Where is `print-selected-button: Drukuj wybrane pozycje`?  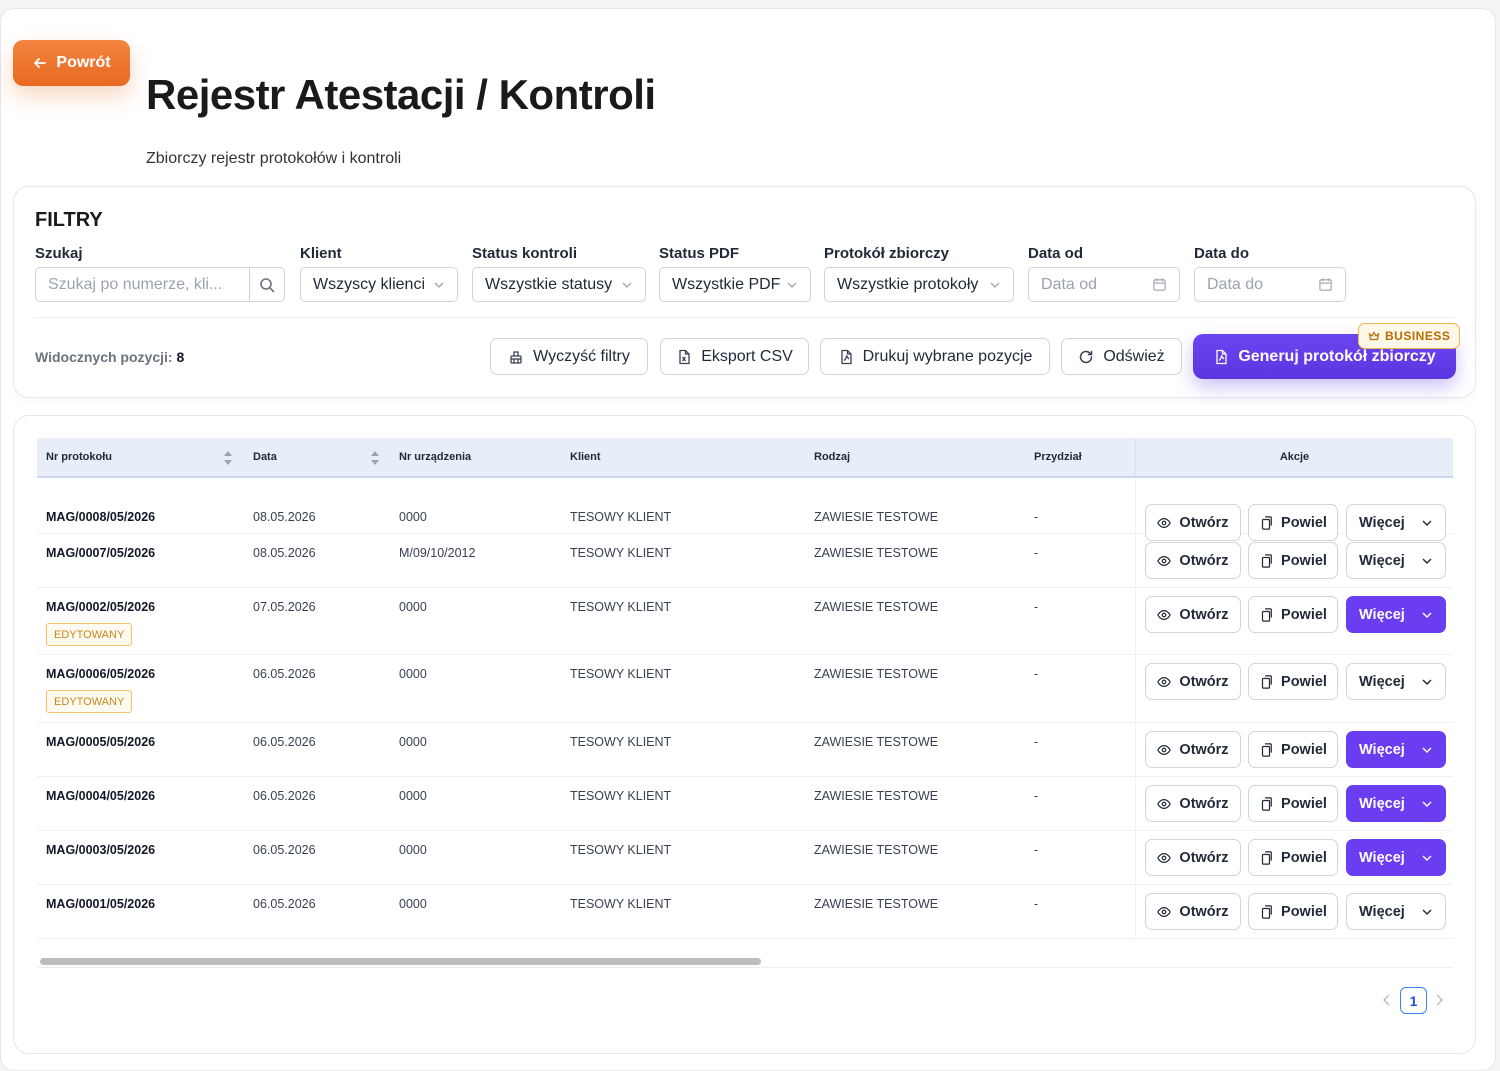 print-selected-button: Drukuj wybrane pozycje is located at coordinates (935, 356).